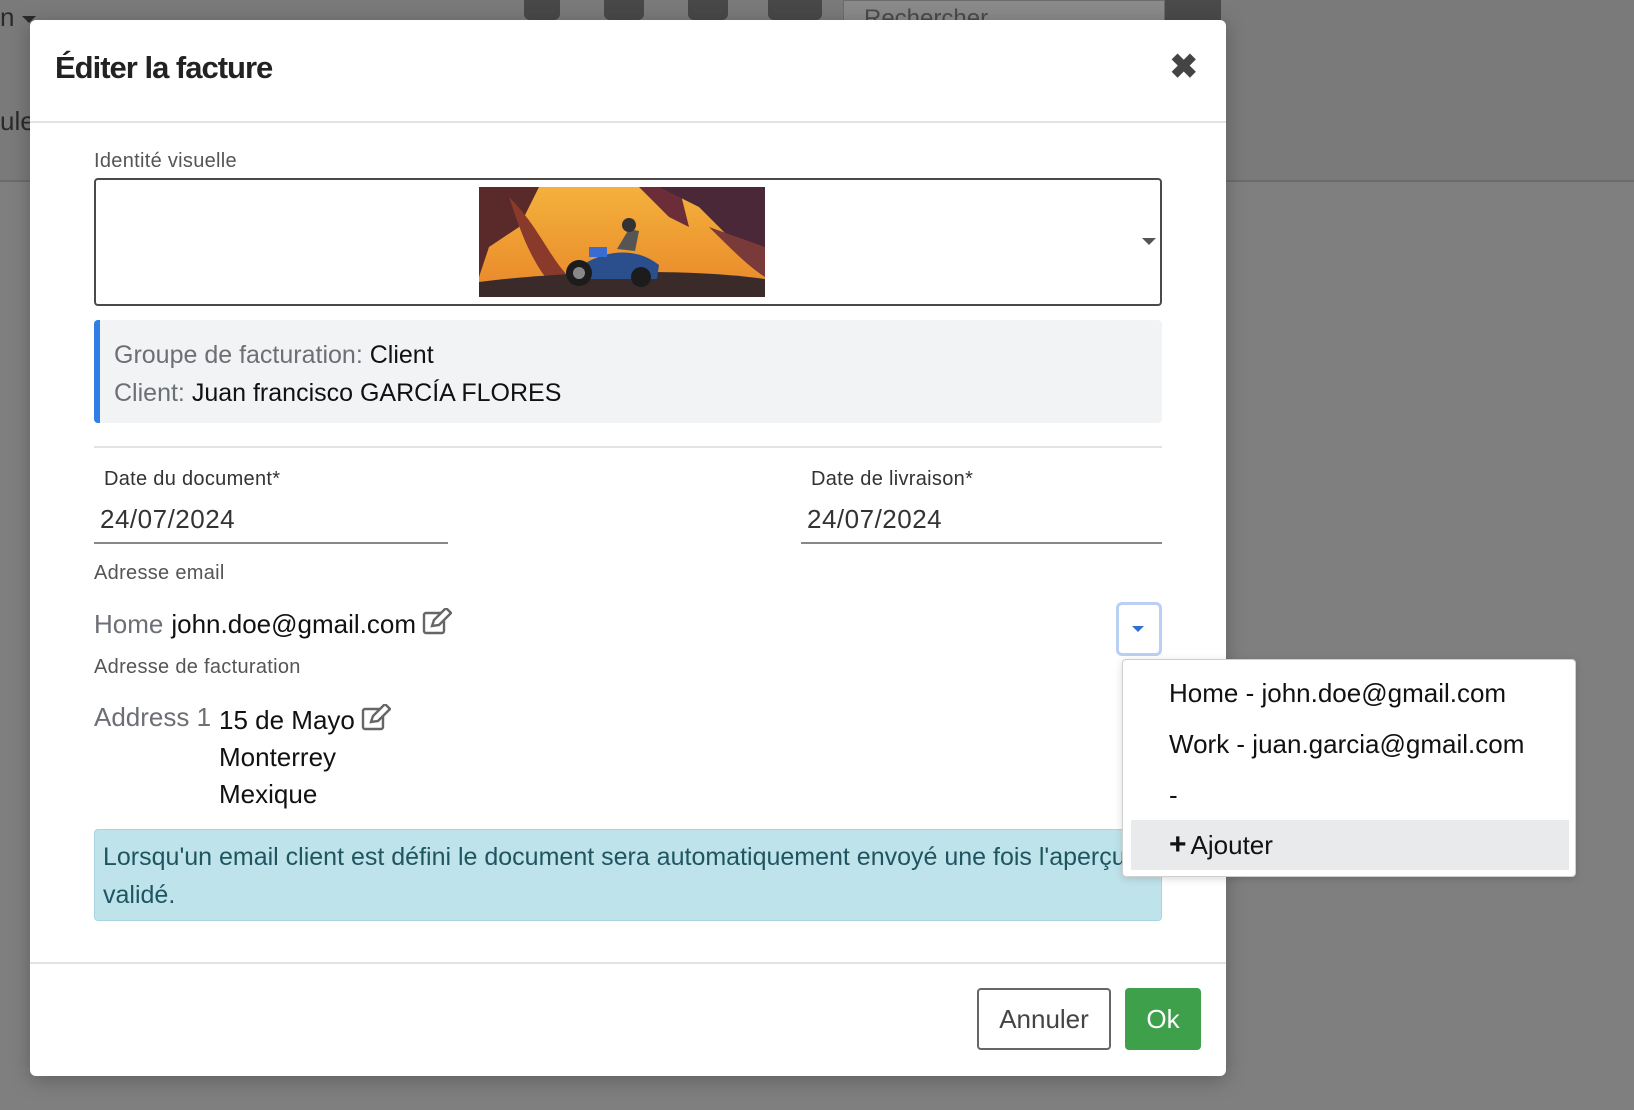  I want to click on client-row: Client: Juan francisco GARCÍA FLORES, so click(638, 393).